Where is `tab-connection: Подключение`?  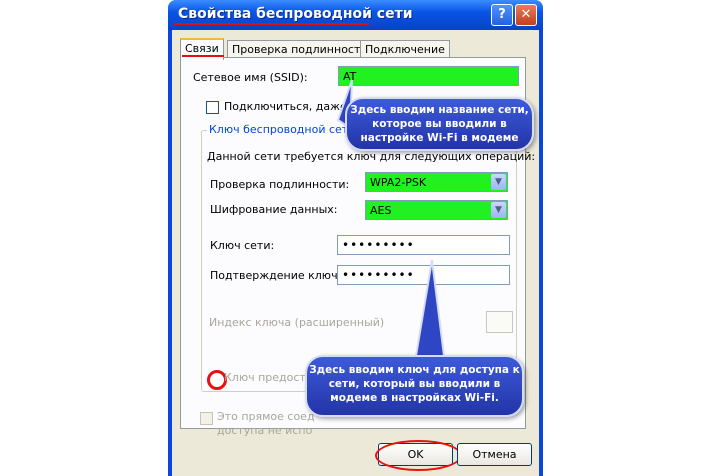 tab-connection: Подключение is located at coordinates (405, 49).